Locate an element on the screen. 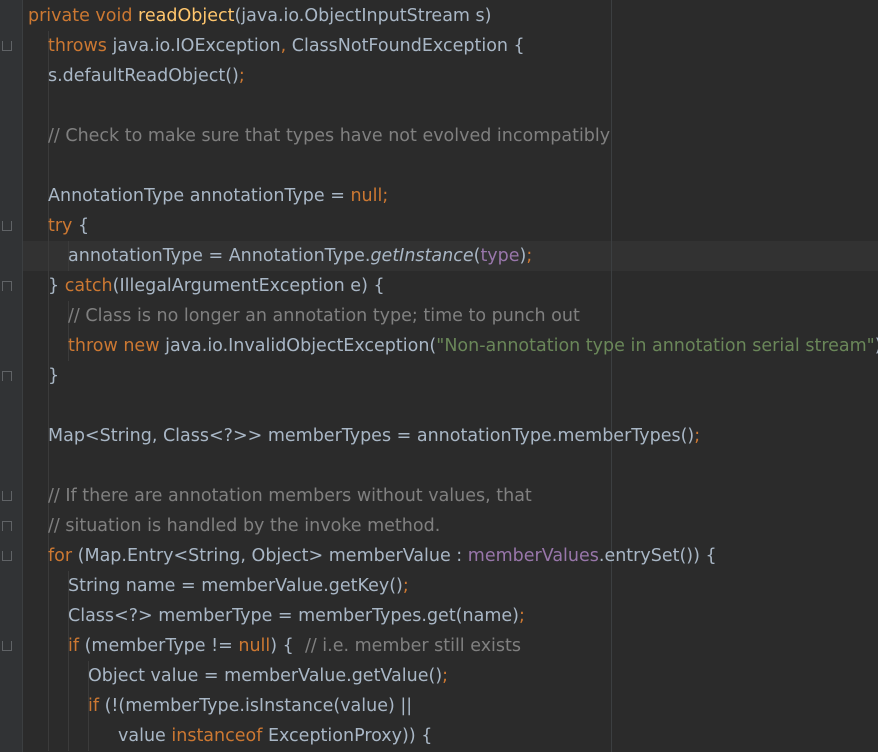 This screenshot has height=752, width=878. code-line: try { is located at coordinates (439, 226).